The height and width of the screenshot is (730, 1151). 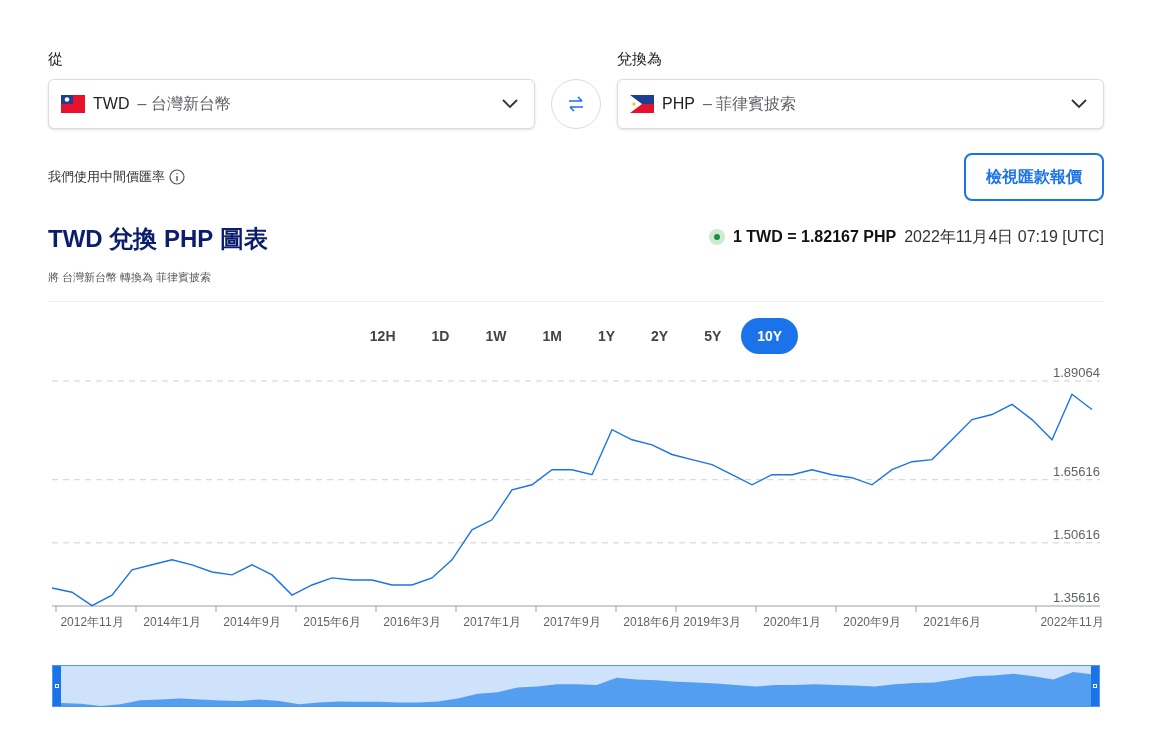 What do you see at coordinates (252, 622) in the screenshot?
I see `x-axis-label: 2014年9月` at bounding box center [252, 622].